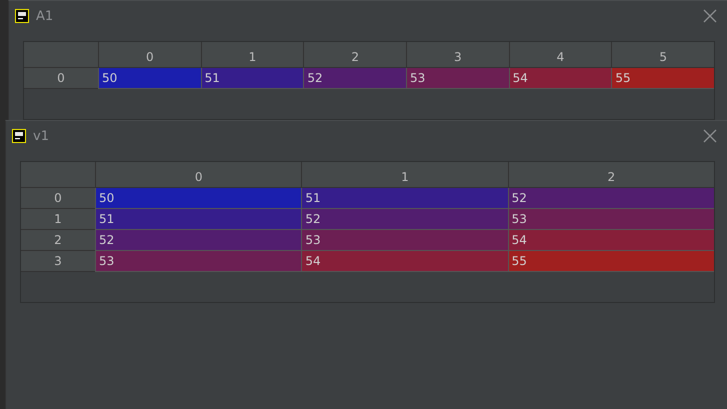 Image resolution: width=727 pixels, height=409 pixels. Describe the element at coordinates (662, 55) in the screenshot. I see `column-header: 5` at that location.